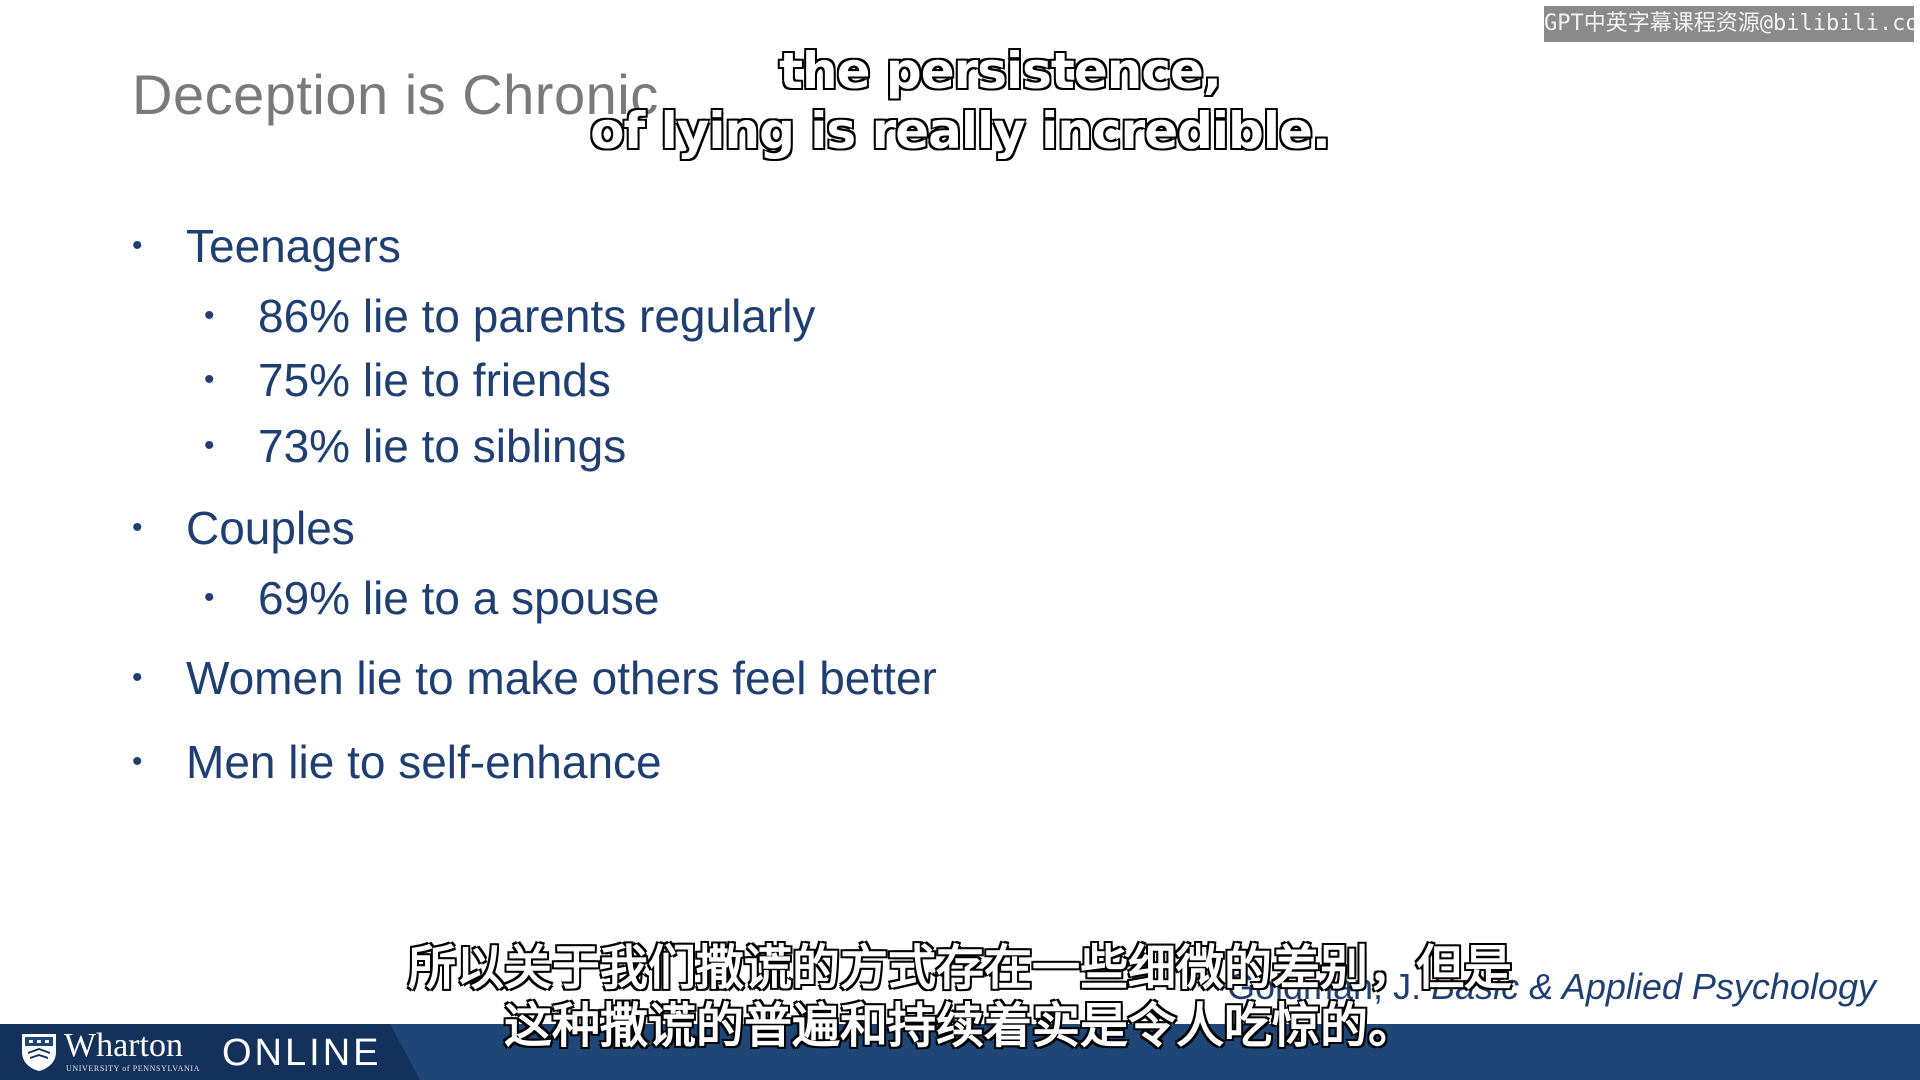 The height and width of the screenshot is (1080, 1920). What do you see at coordinates (270, 528) in the screenshot?
I see `bullet-text: Couples` at bounding box center [270, 528].